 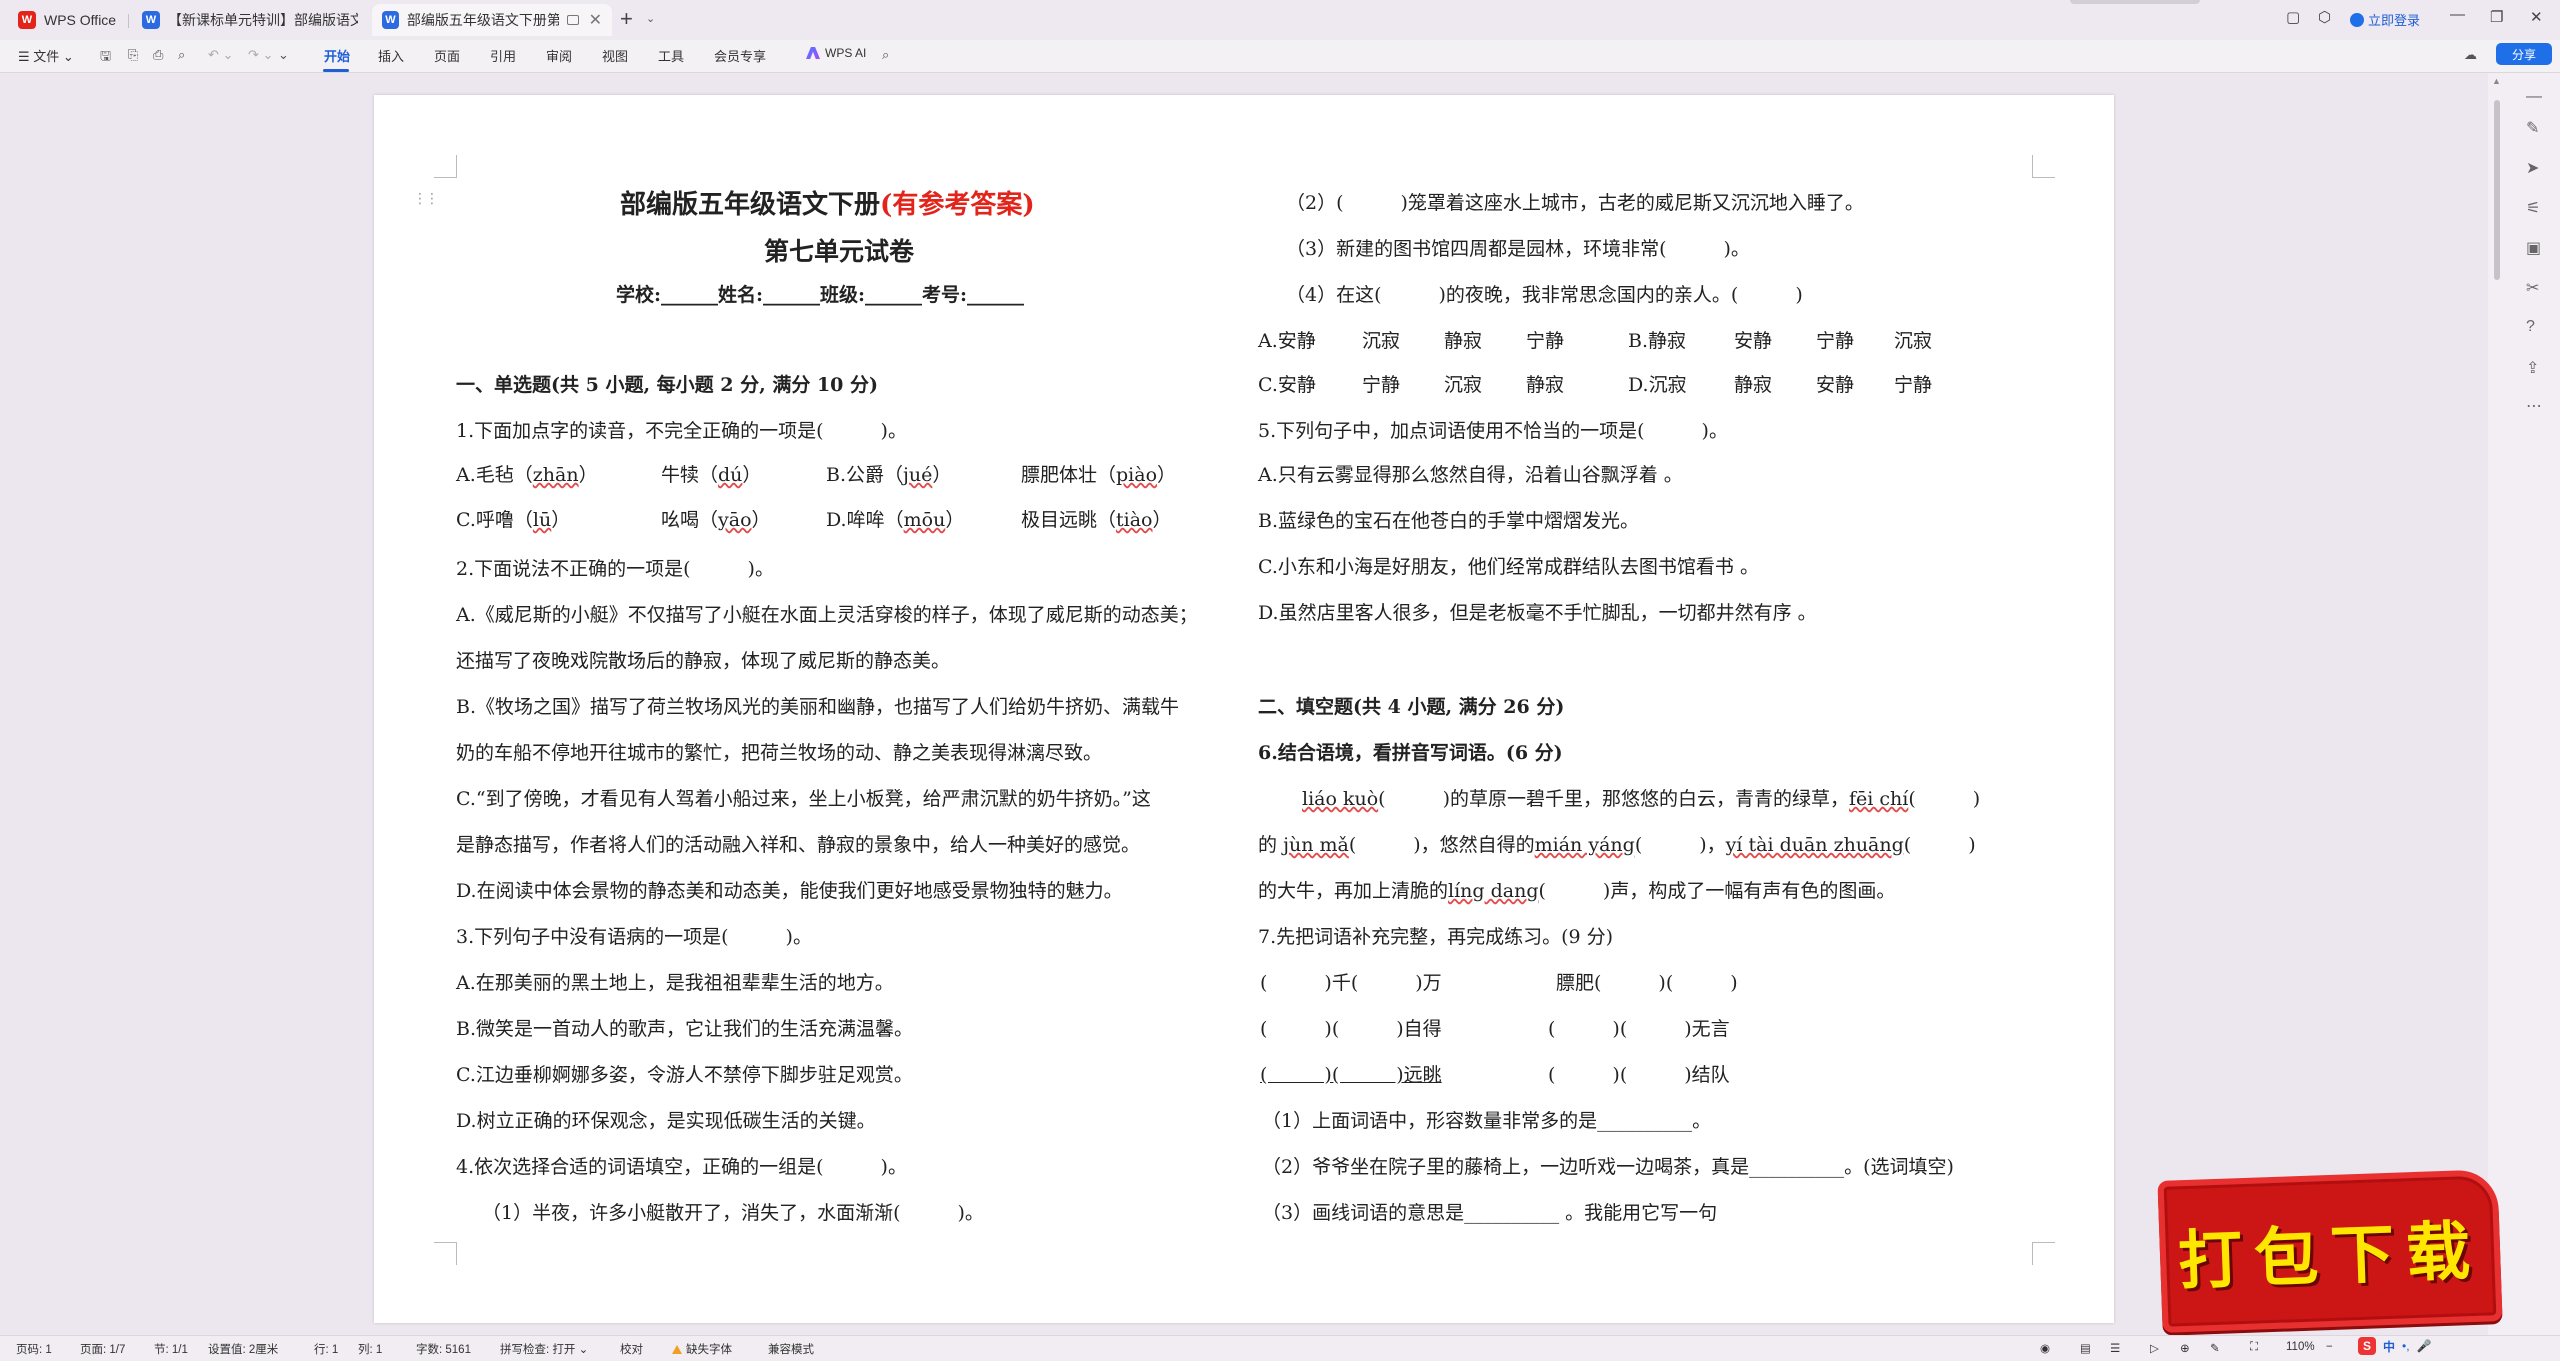 I want to click on microphone-icon: 🎤, so click(x=2424, y=1346).